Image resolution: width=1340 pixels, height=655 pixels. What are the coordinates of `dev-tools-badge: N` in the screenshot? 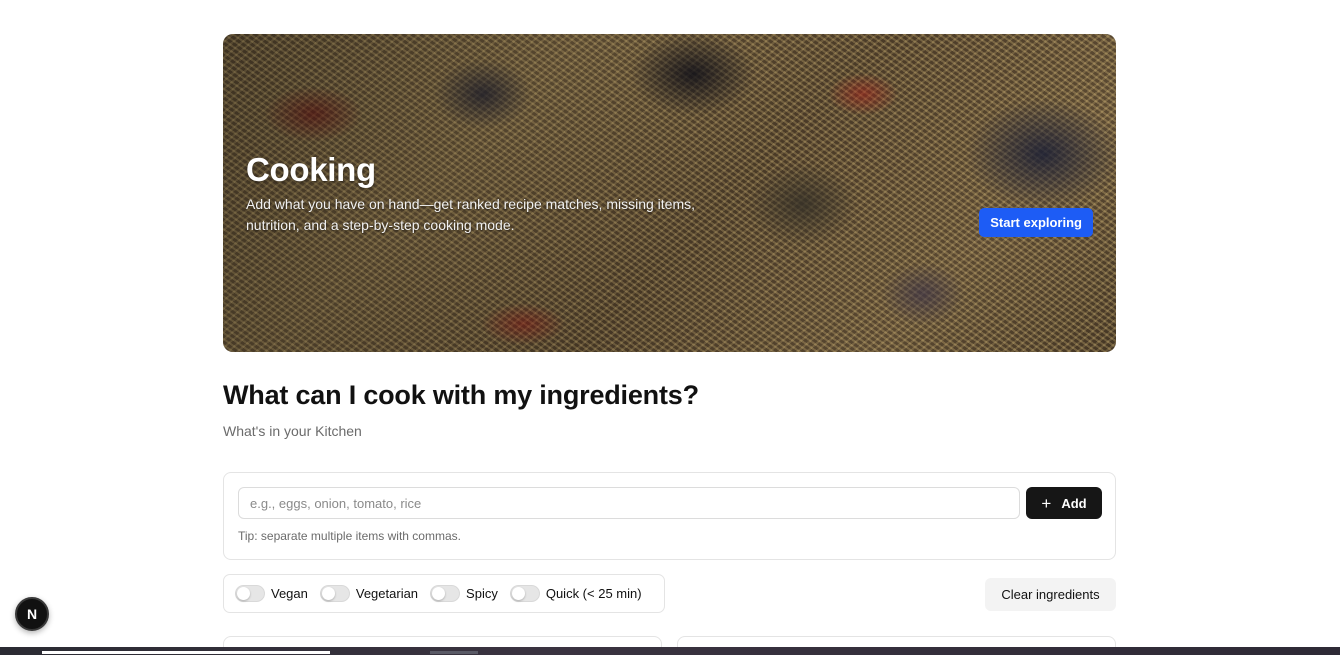 It's located at (32, 614).